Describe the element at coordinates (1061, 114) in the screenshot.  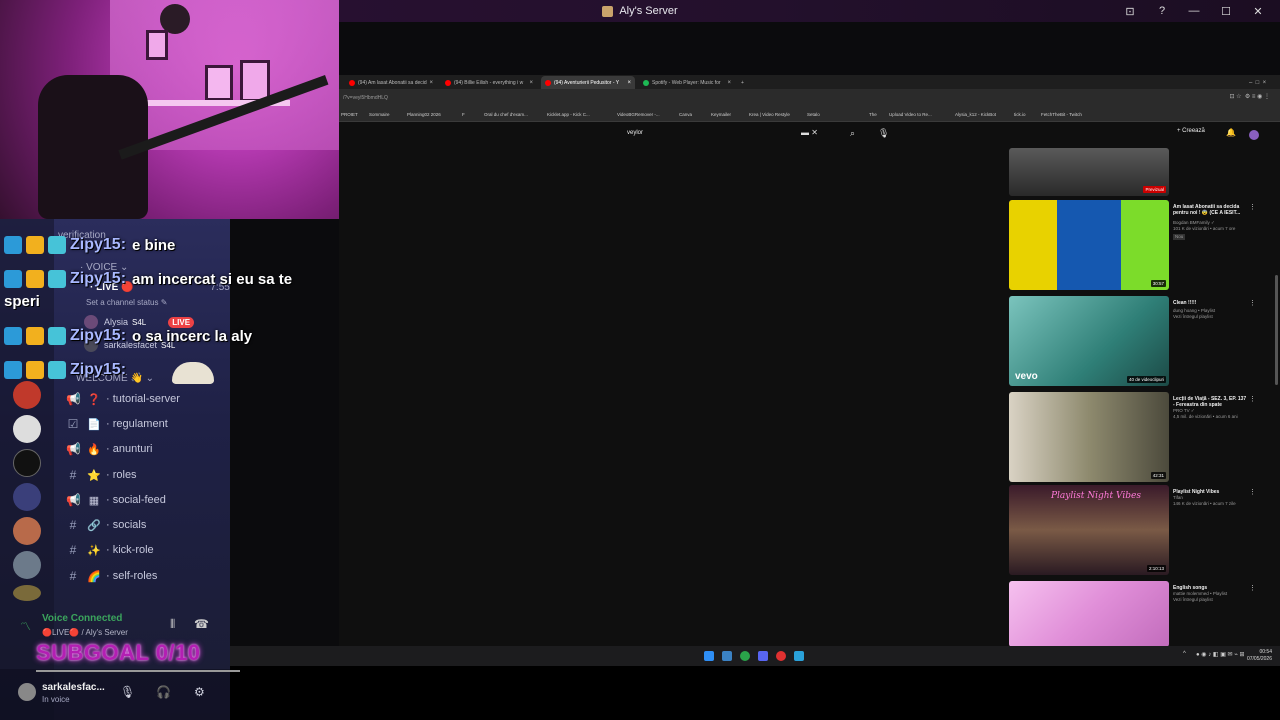
I see `bookmark: FetchTheBit - Twitch` at that location.